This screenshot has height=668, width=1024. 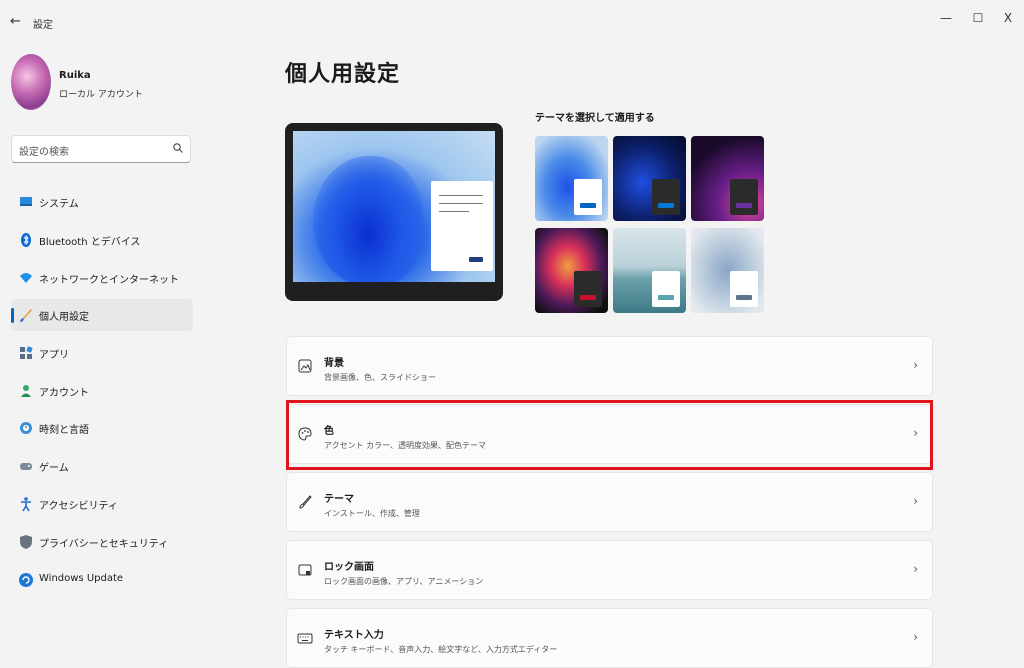 What do you see at coordinates (26, 466) in the screenshot?
I see `gaming-icon` at bounding box center [26, 466].